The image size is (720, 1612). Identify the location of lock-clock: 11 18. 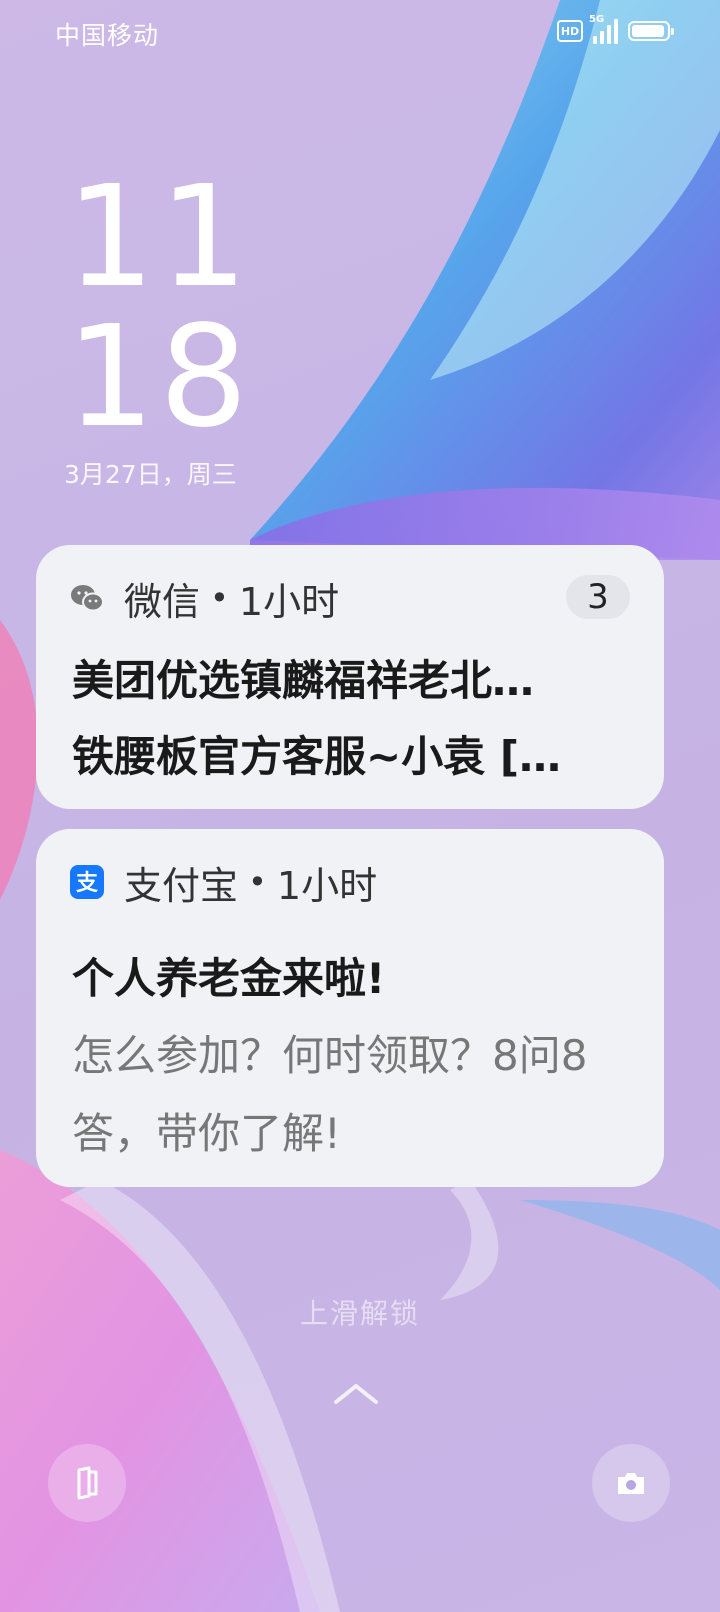
(159, 308).